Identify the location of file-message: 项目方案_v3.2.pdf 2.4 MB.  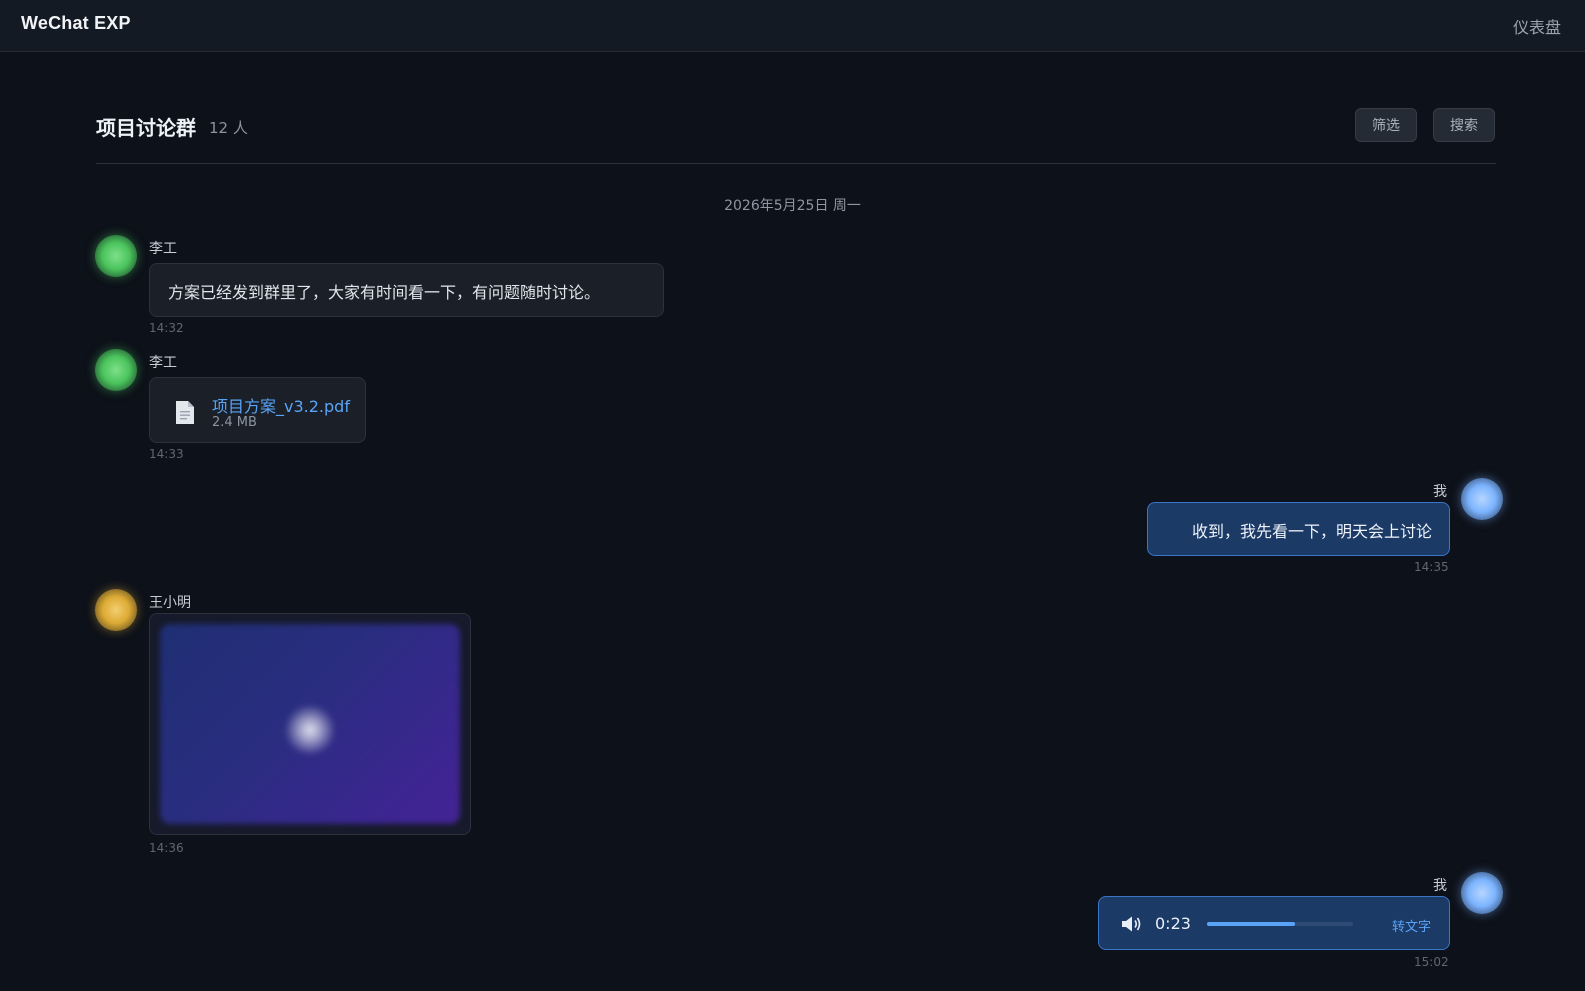
(257, 410).